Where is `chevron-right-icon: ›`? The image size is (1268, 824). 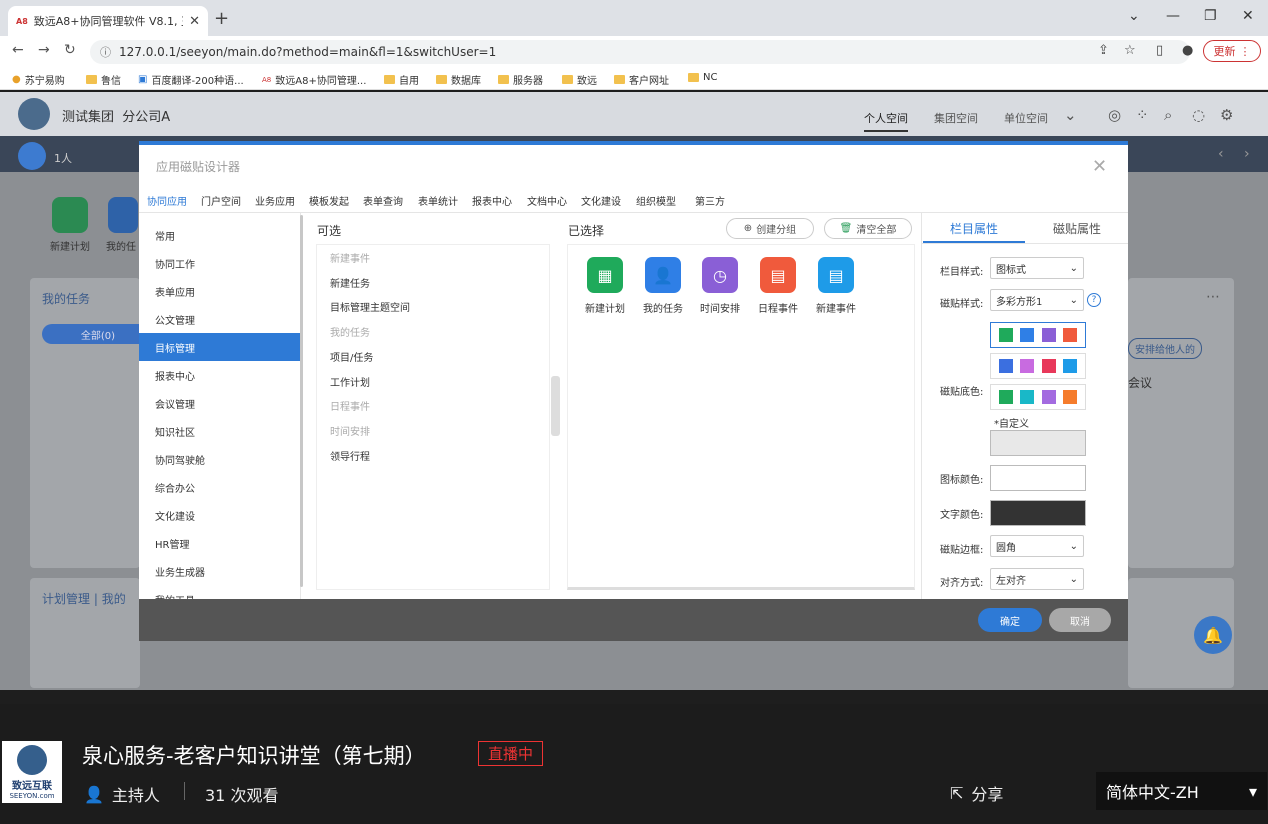
chevron-right-icon: › is located at coordinates (1247, 154).